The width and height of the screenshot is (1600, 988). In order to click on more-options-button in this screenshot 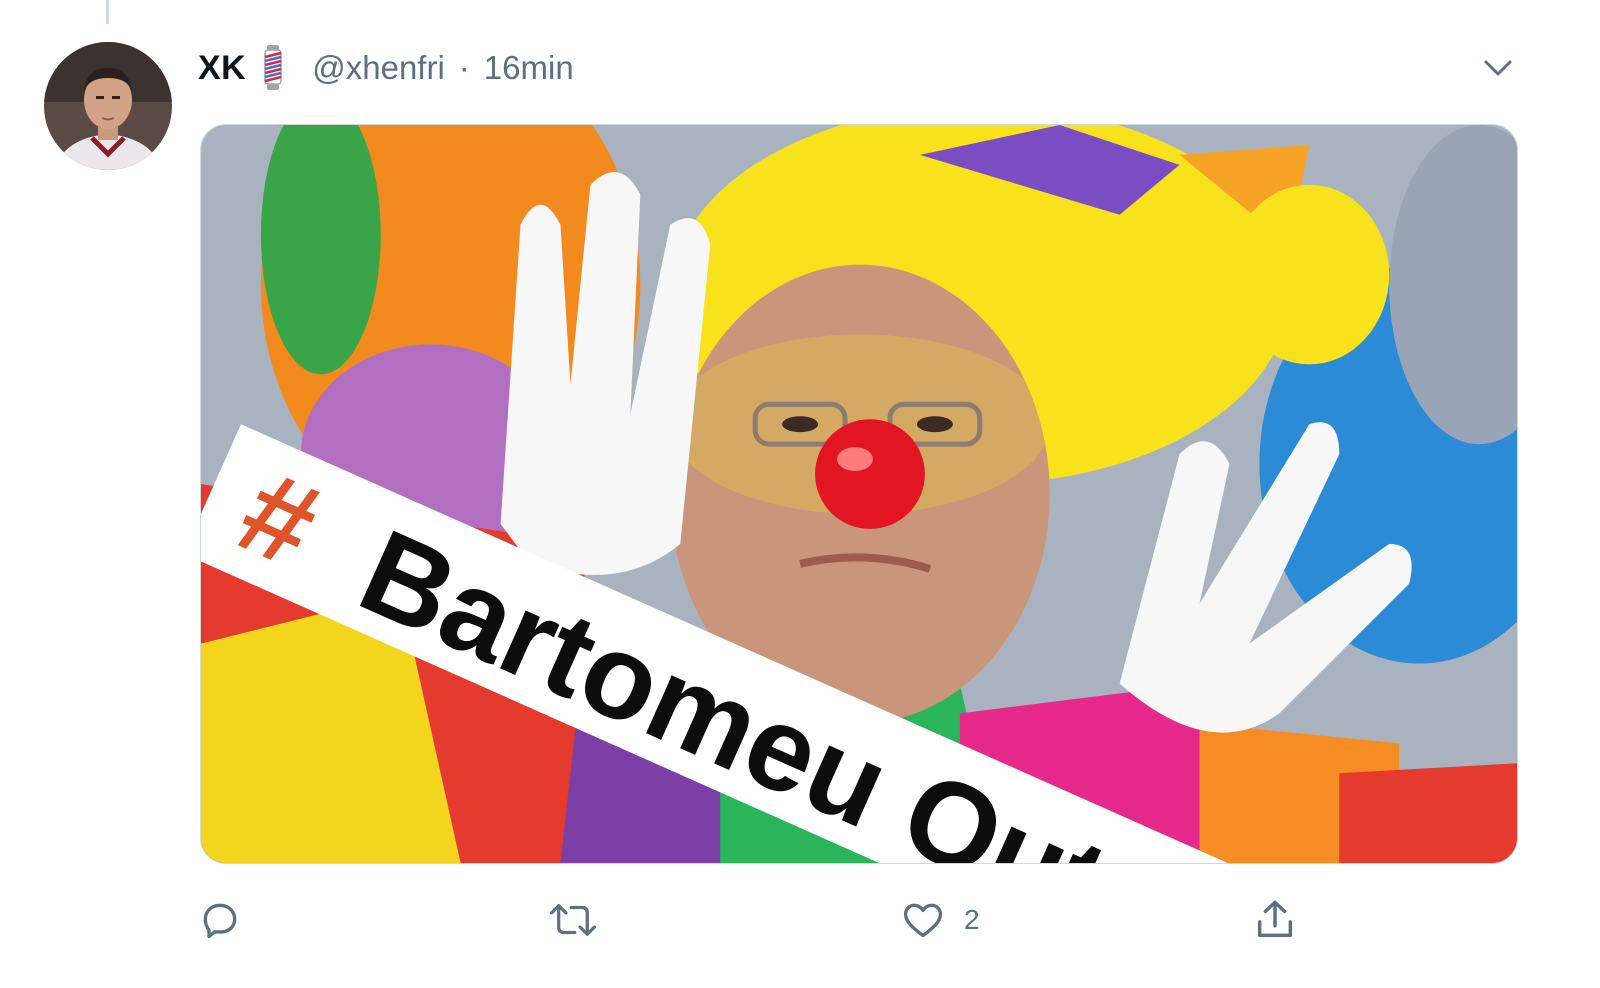, I will do `click(1498, 68)`.